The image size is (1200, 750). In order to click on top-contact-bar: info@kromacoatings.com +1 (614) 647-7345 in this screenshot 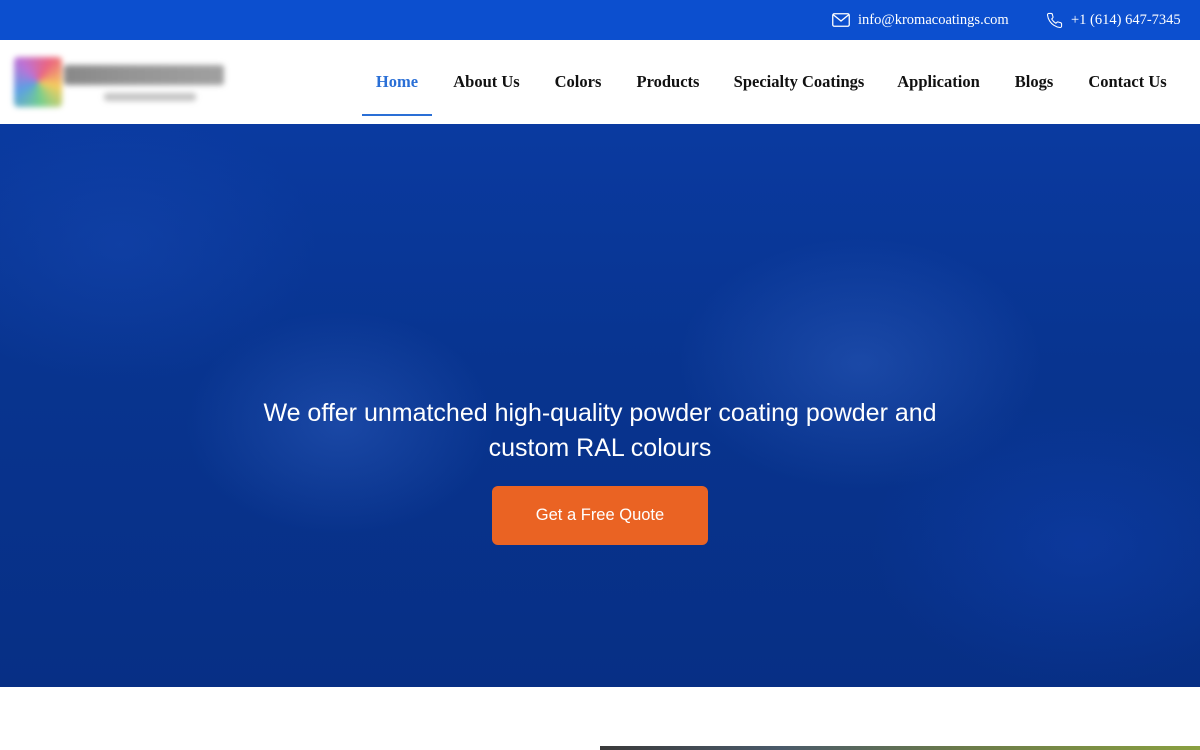, I will do `click(600, 20)`.